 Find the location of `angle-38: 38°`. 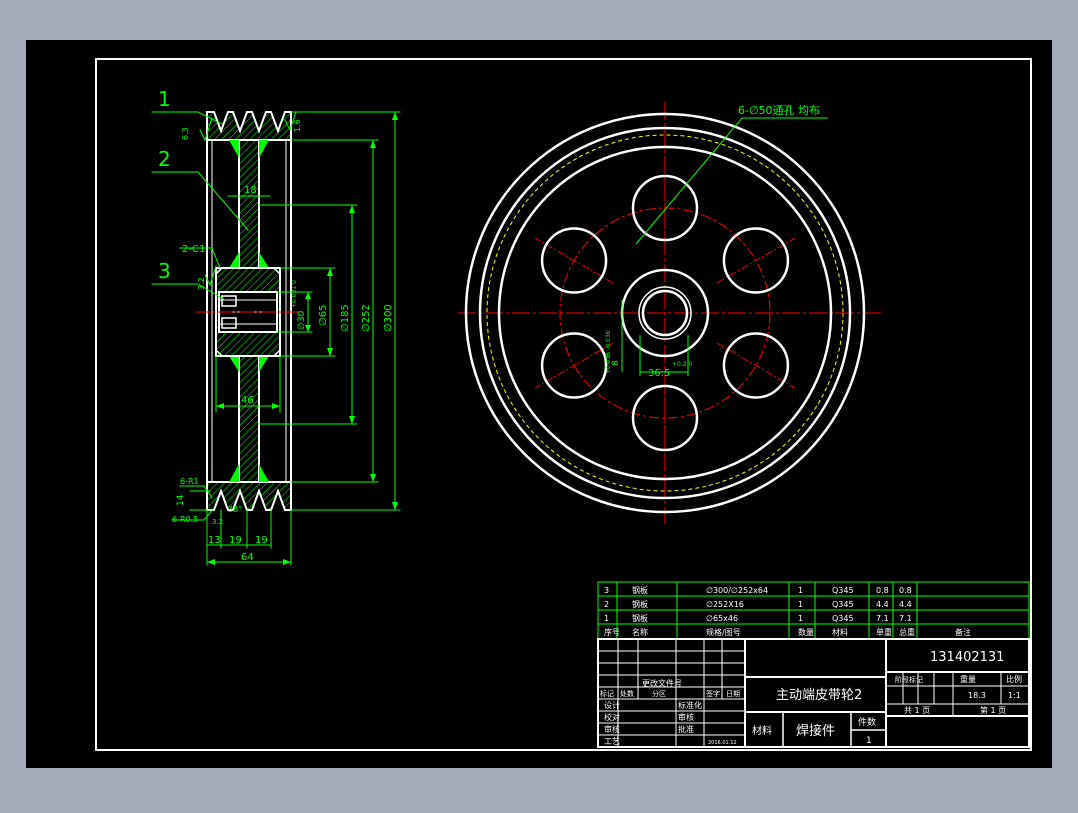

angle-38: 38° is located at coordinates (235, 509).